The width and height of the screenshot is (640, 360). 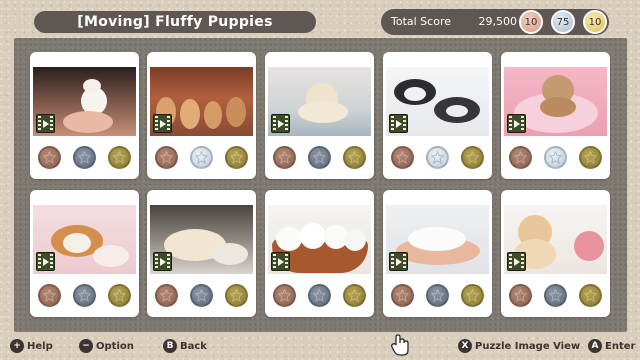 I want to click on enter-hint: A Enter, so click(x=611, y=346).